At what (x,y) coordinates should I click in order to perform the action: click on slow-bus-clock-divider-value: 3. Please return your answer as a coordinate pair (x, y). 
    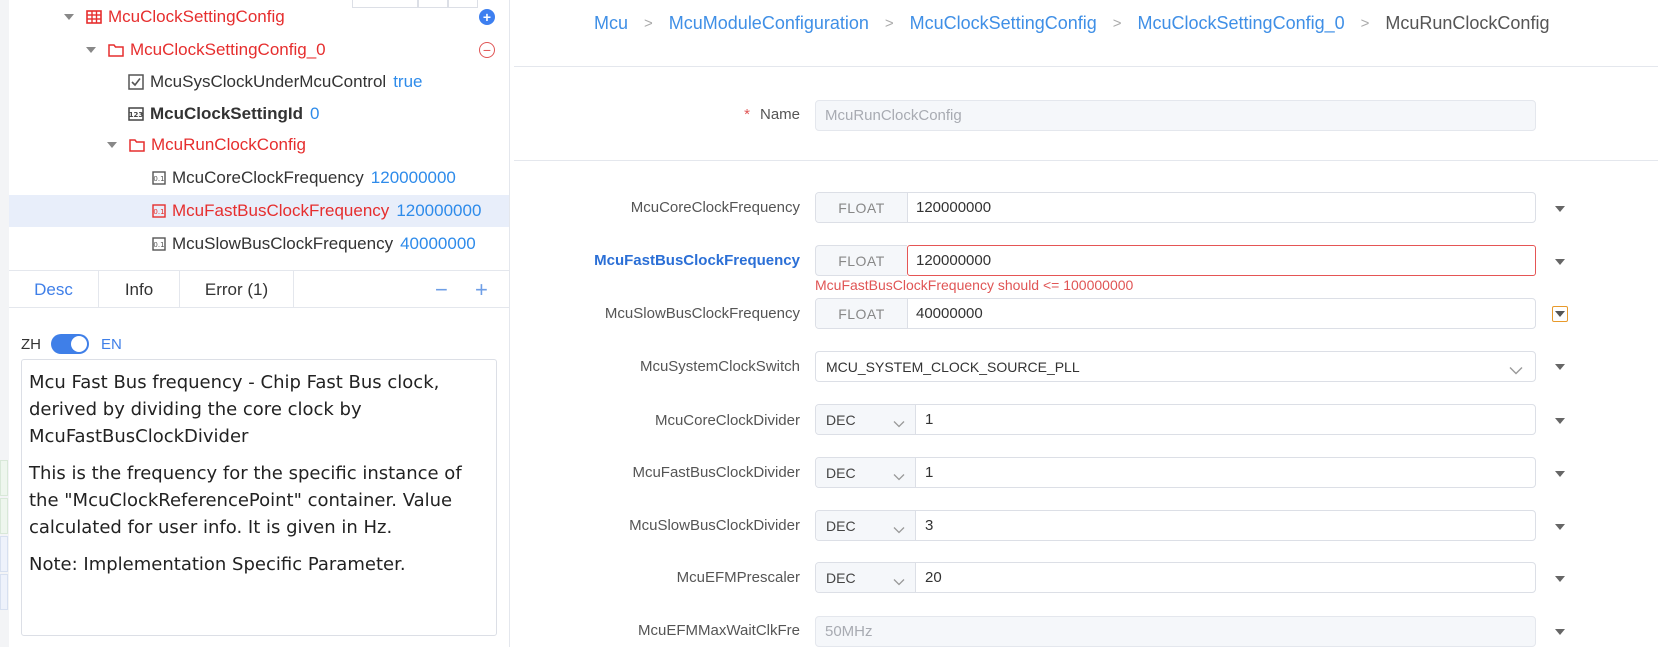
    Looking at the image, I should click on (1225, 525).